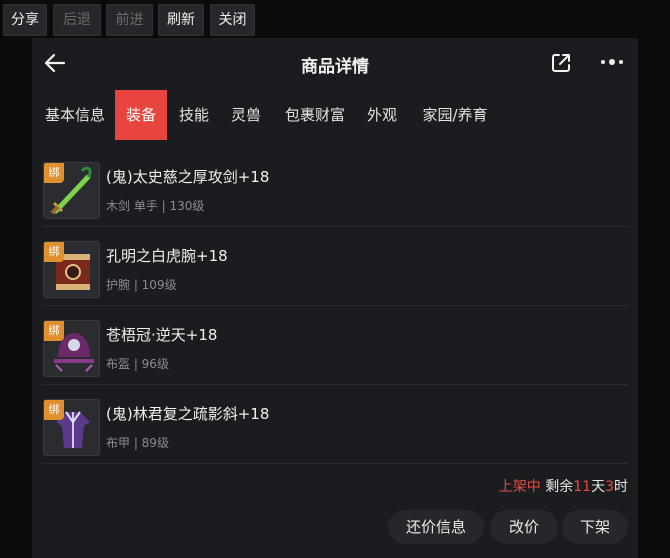 This screenshot has width=670, height=558. Describe the element at coordinates (335, 67) in the screenshot. I see `page-title: 商品详情` at that location.